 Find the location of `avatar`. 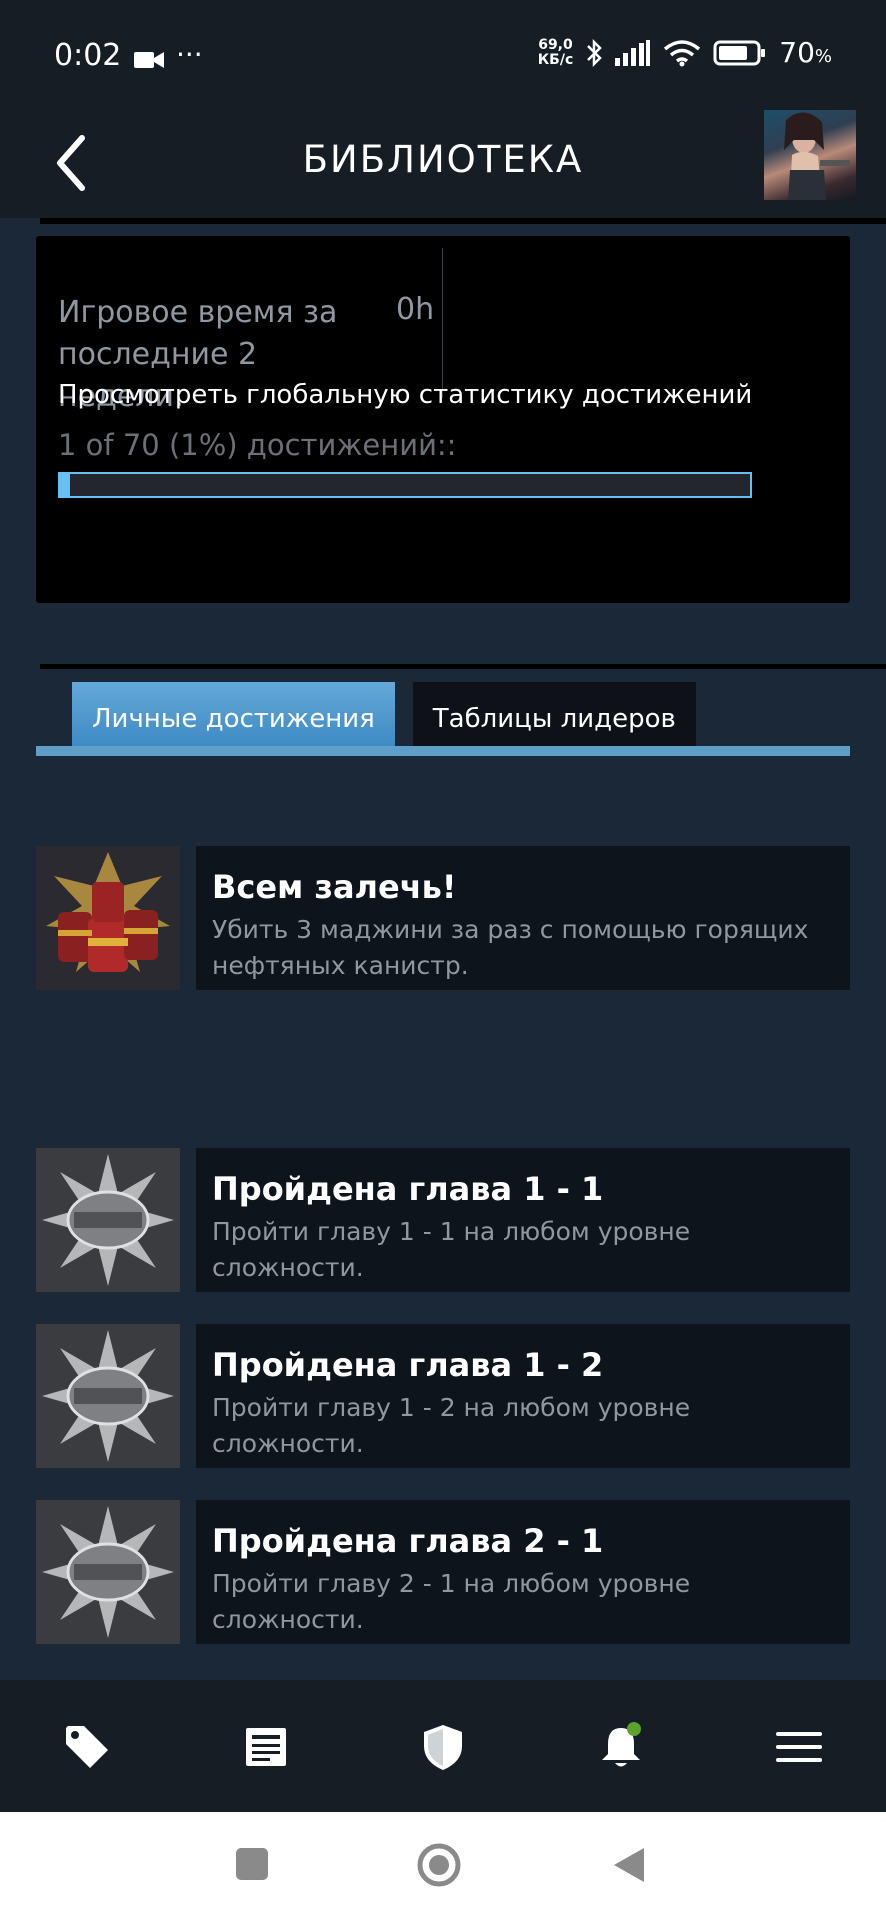

avatar is located at coordinates (810, 155).